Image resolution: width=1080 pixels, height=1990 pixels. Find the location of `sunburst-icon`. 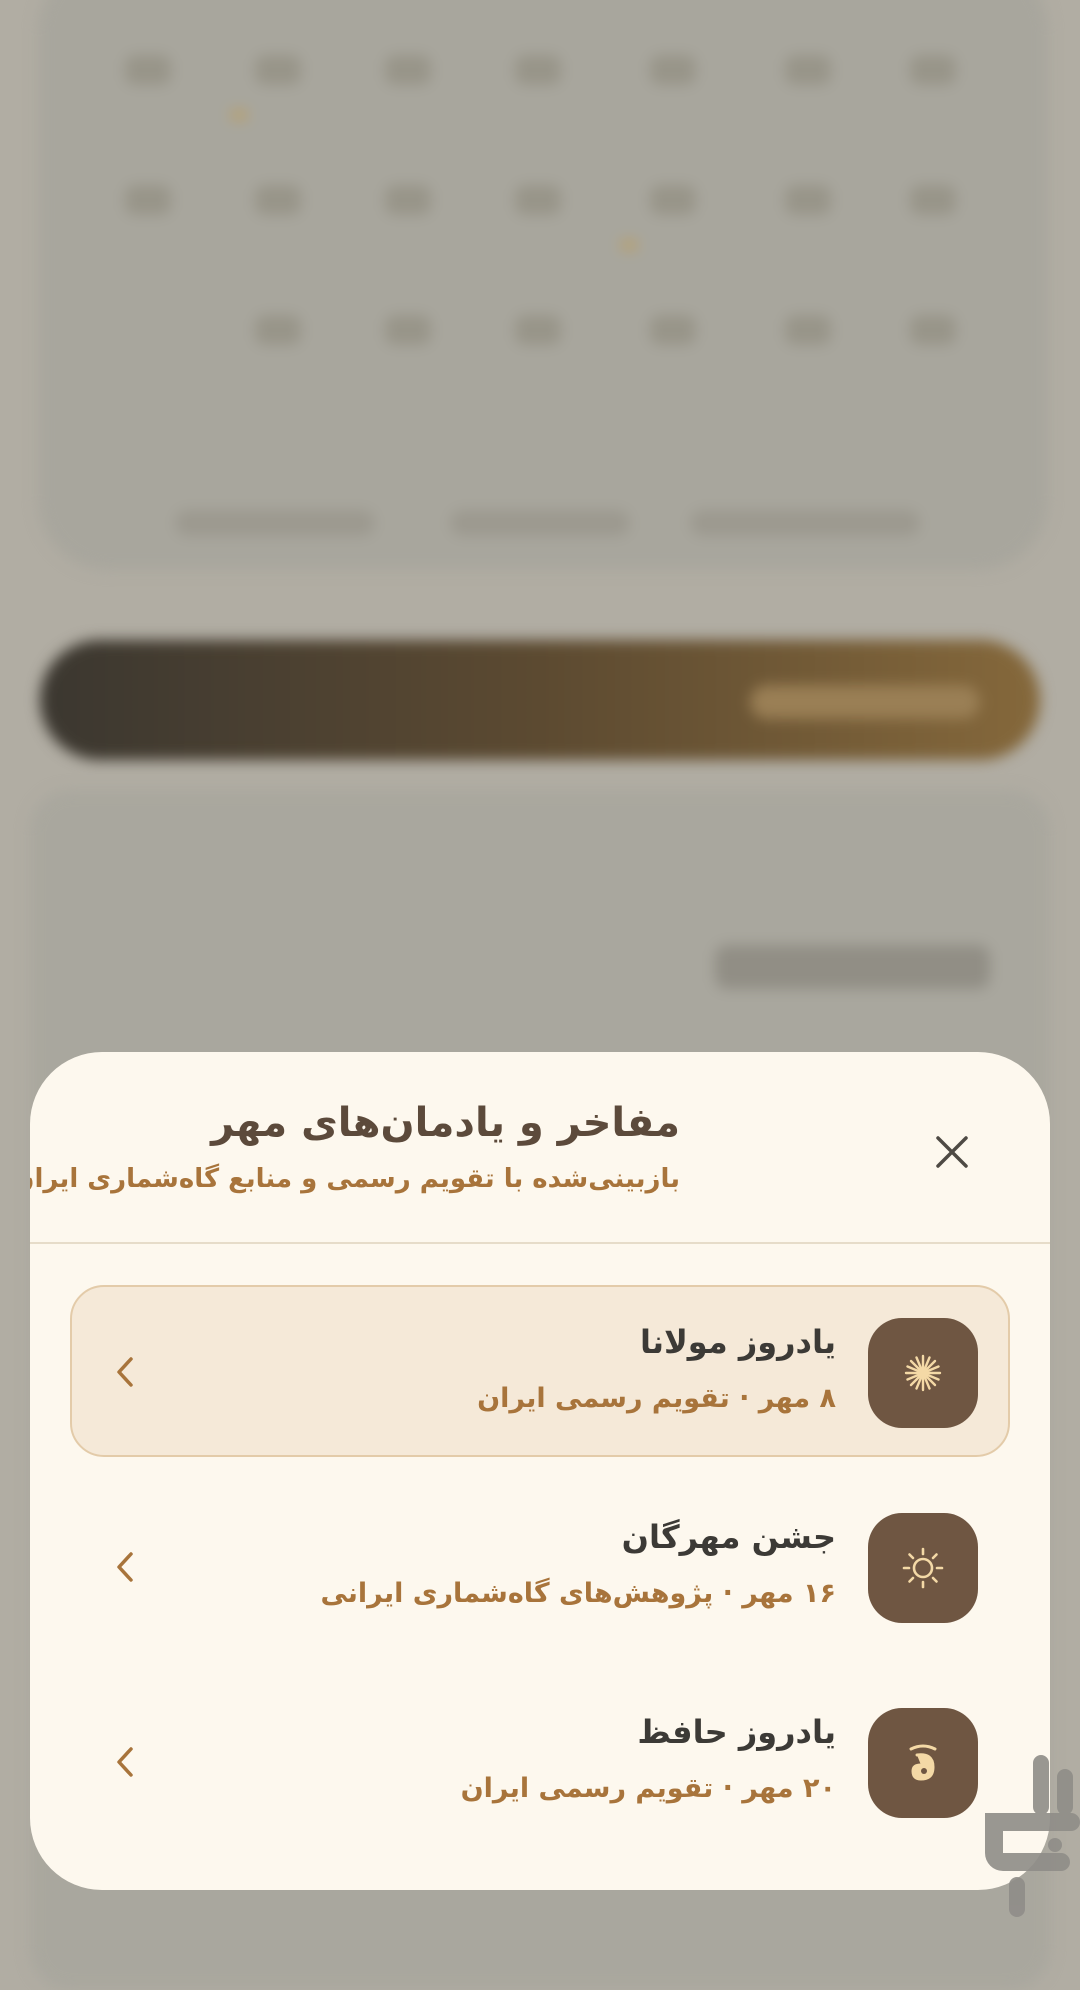

sunburst-icon is located at coordinates (923, 1373).